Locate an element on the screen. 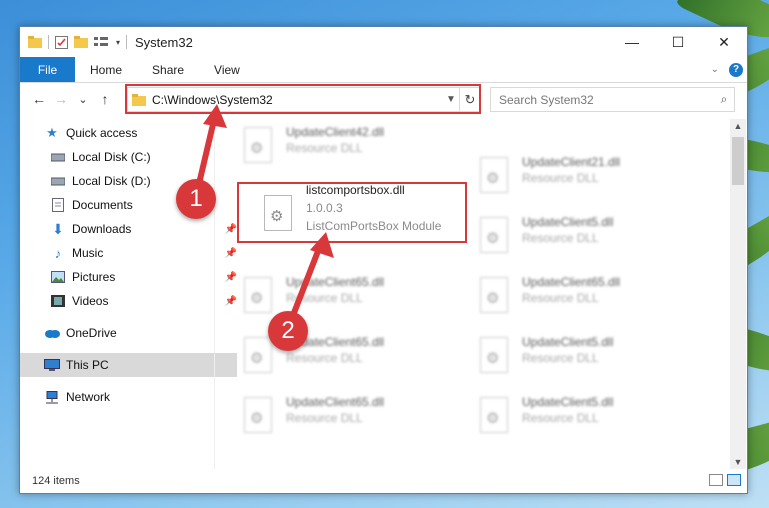 The image size is (769, 508). file-highlight-box is located at coordinates (352, 212).